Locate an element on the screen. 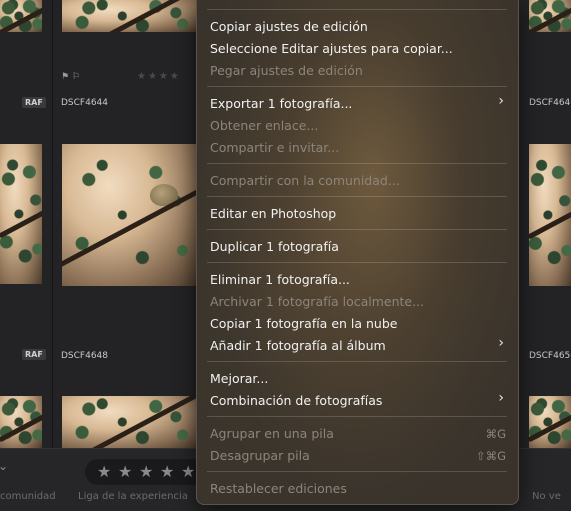 Image resolution: width=571 pixels, height=511 pixels. file-name: DSCF4650 is located at coordinates (550, 356).